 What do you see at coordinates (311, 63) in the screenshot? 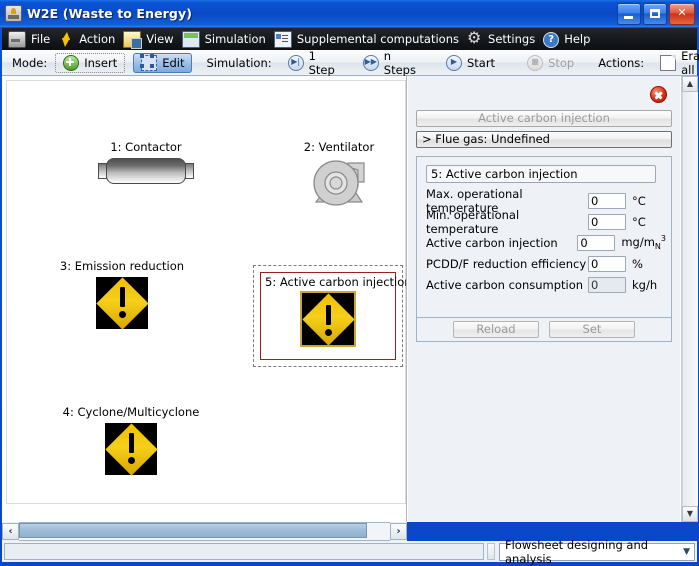
I see `one-step-button: ▶| 1 Step` at bounding box center [311, 63].